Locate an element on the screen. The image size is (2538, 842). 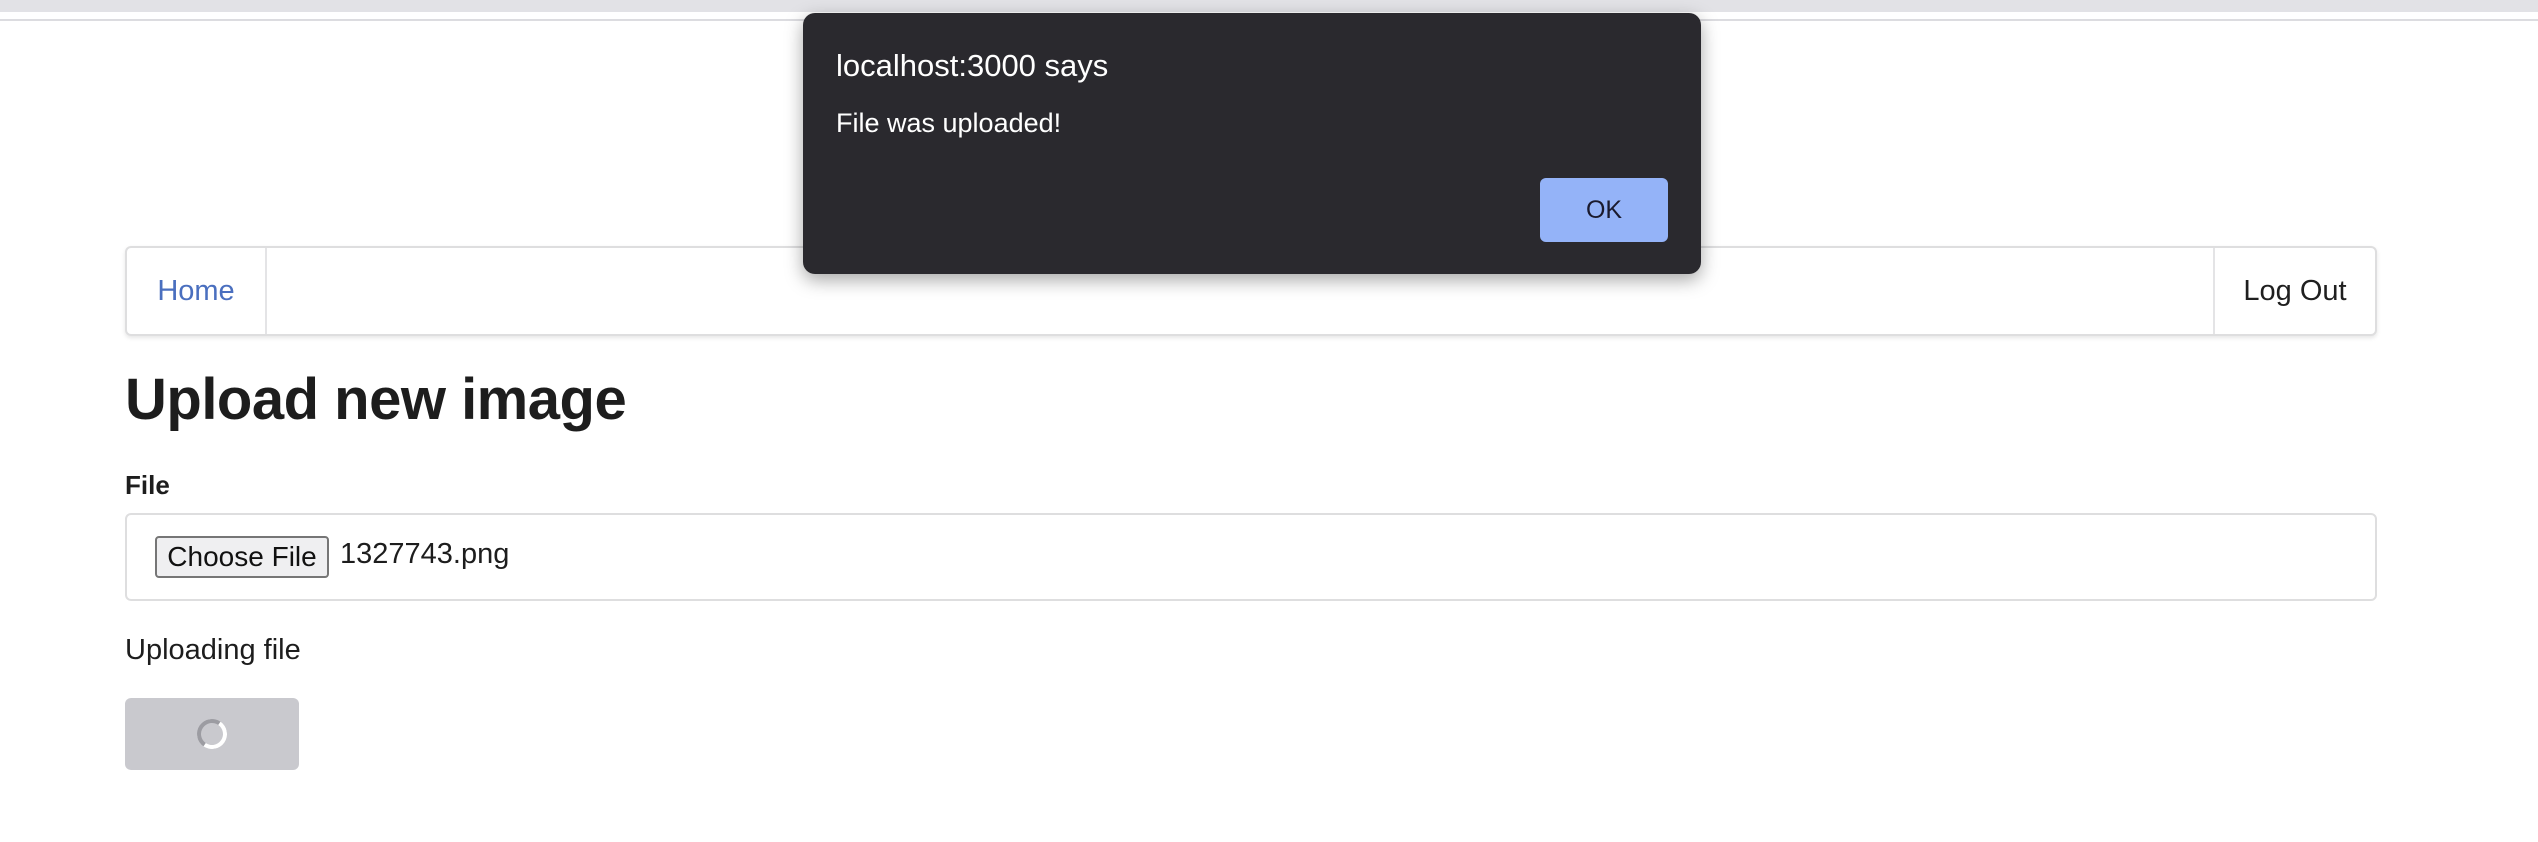
file-input: Choose File 1327743.png is located at coordinates (1251, 557).